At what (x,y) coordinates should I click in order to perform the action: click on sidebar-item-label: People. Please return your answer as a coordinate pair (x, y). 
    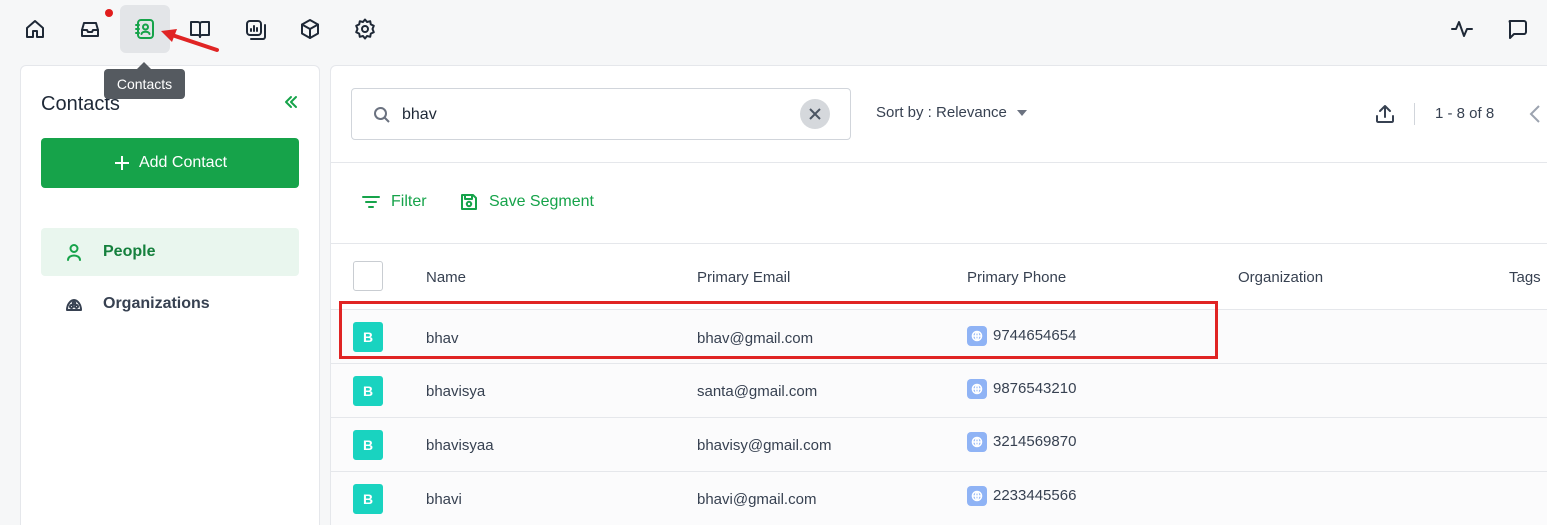
    Looking at the image, I should click on (129, 251).